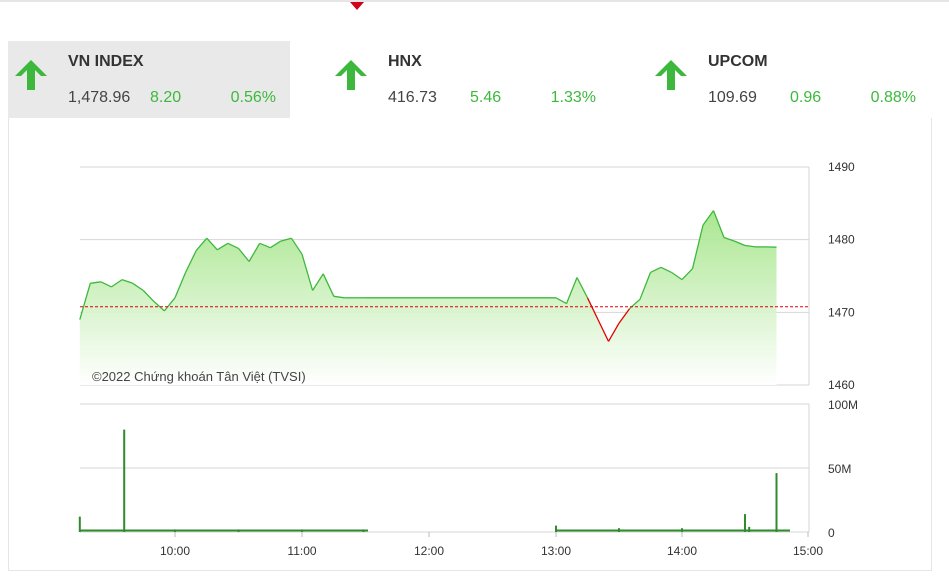  I want to click on copyright-annotation: ©2022 Chứng khoán Tân Việt (TVSI), so click(199, 376).